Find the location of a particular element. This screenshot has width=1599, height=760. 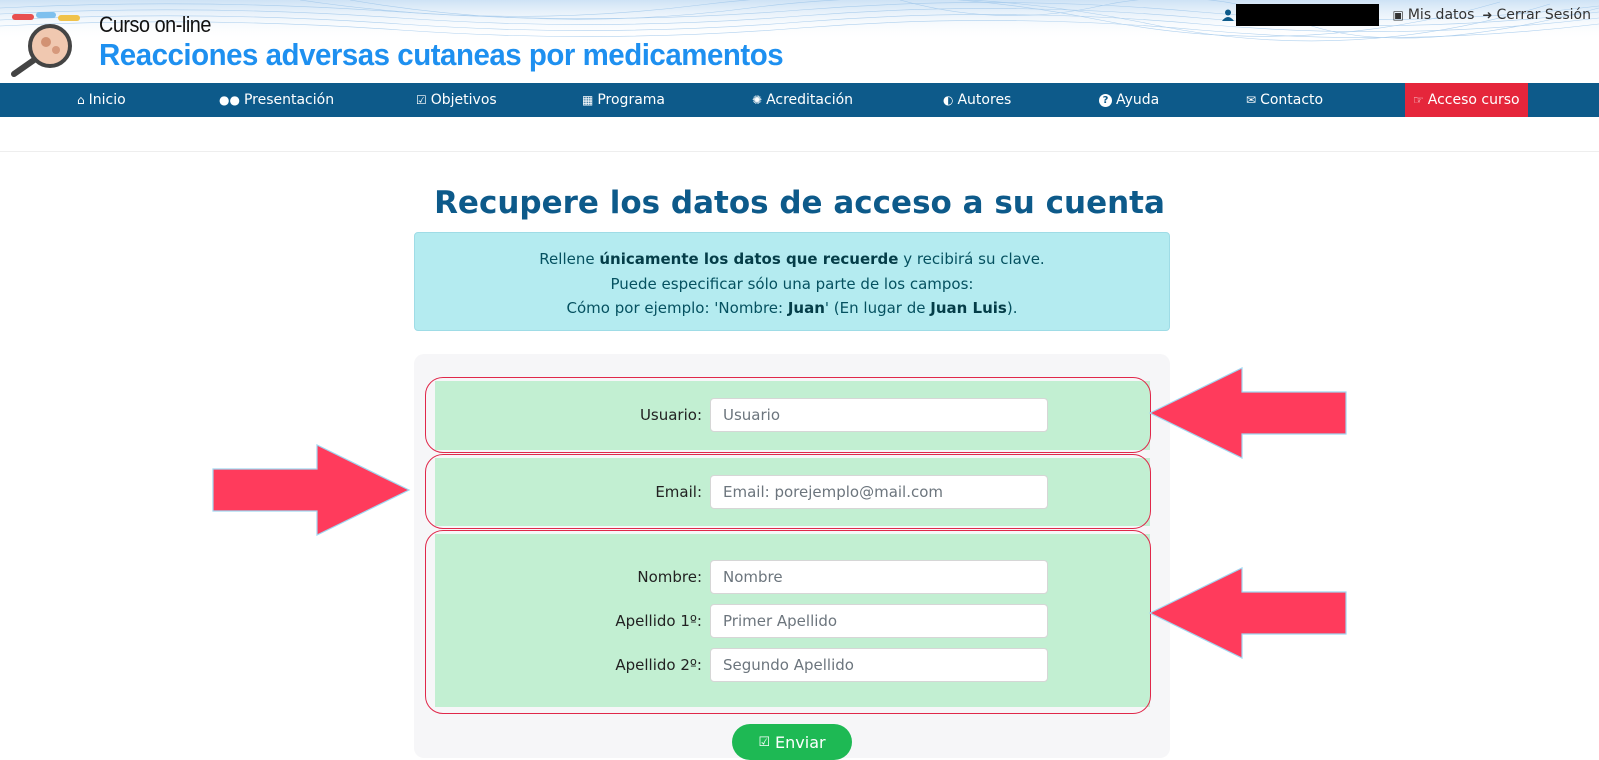

page-title: Recupere los datos de acceso a su cuenta is located at coordinates (799, 203).